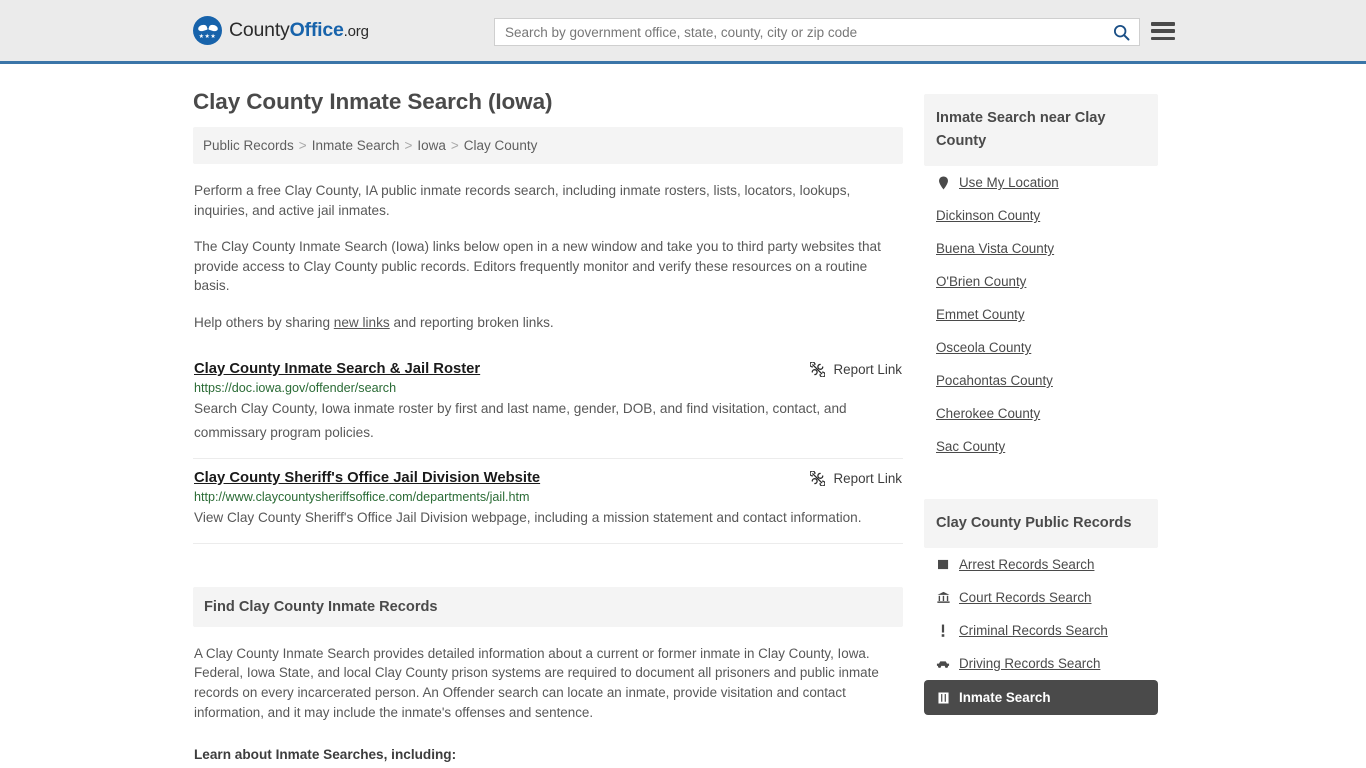 This screenshot has width=1366, height=768. I want to click on sidebar-item-cherokee-county: Cherokee County, so click(1041, 413).